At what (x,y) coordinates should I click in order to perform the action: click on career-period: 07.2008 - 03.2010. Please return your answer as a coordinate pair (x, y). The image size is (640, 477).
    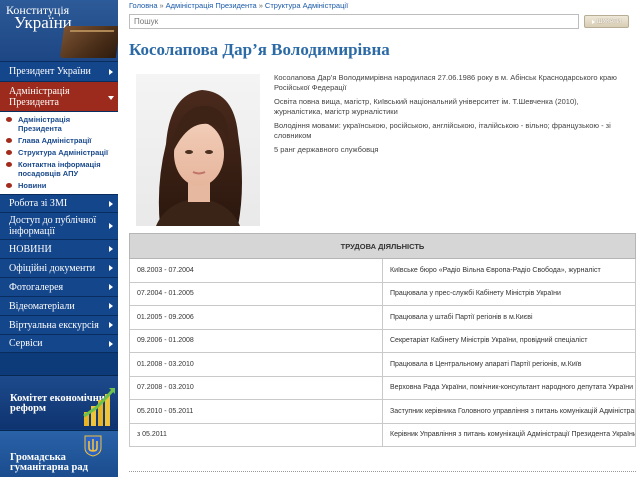
    Looking at the image, I should click on (256, 387).